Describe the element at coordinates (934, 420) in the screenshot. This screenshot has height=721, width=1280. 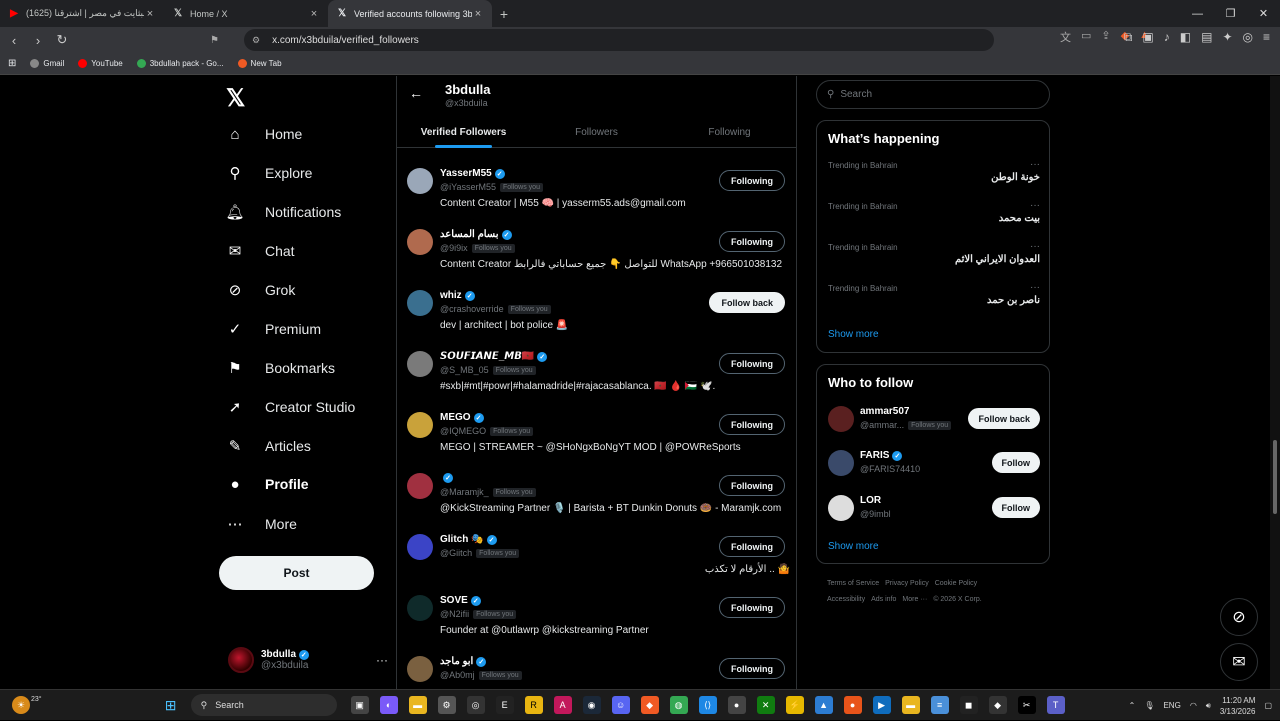
I see `suggested-account: ammar507 @ammar... Follows you Follow back` at that location.